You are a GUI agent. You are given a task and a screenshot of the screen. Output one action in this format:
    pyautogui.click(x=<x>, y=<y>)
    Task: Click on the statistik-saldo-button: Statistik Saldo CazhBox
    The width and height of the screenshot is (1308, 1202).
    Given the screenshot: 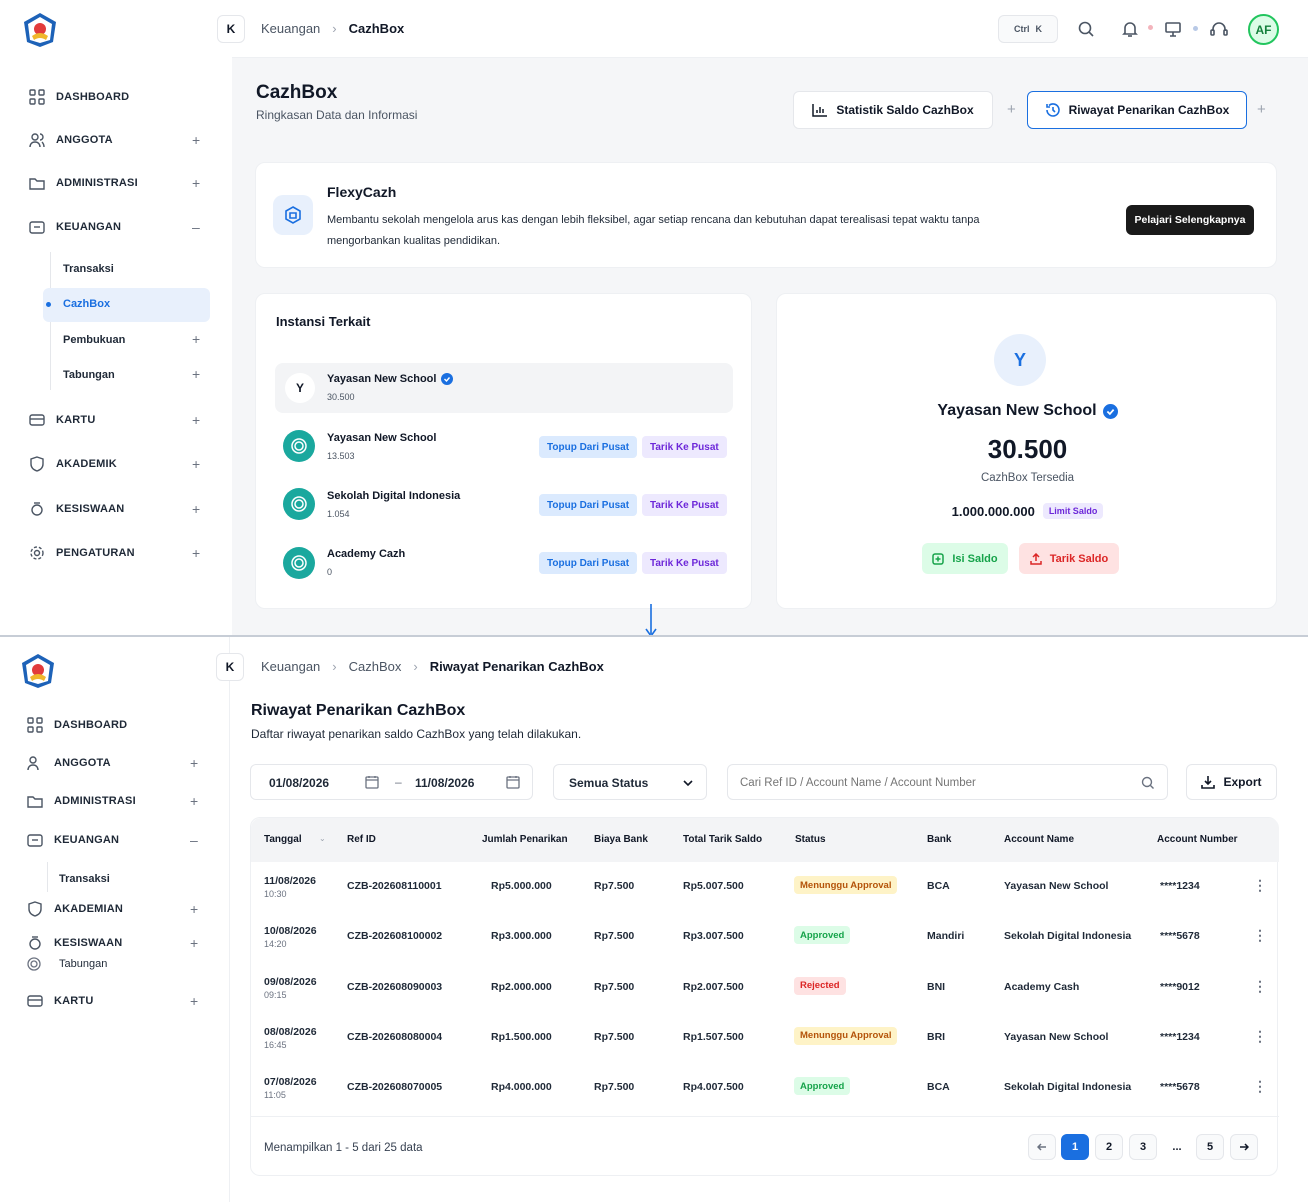 What is the action you would take?
    pyautogui.click(x=893, y=110)
    